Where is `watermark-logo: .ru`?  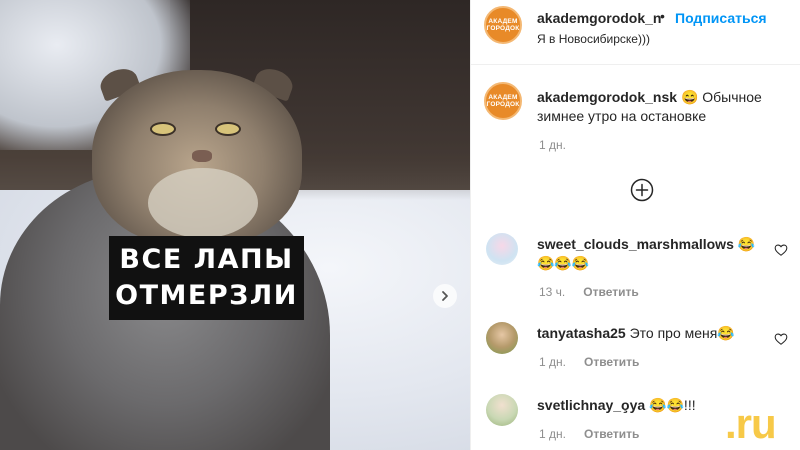
watermark-logo: .ru is located at coordinates (751, 423).